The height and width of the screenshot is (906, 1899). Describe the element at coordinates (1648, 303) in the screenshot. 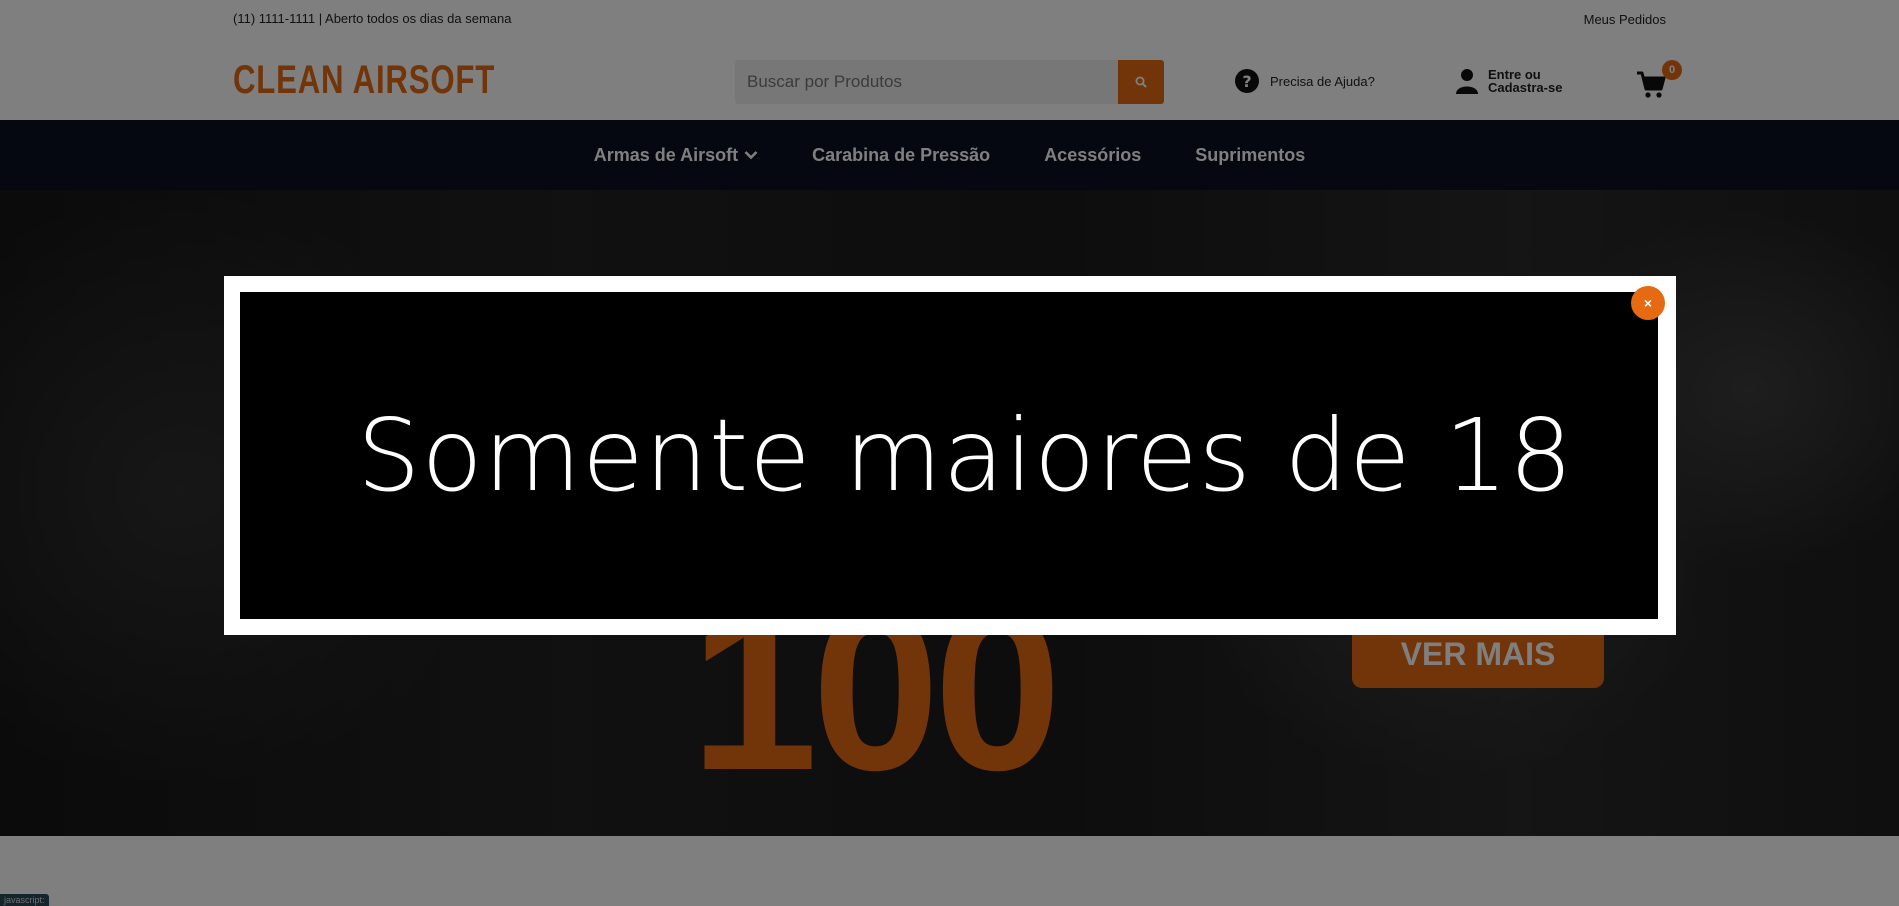

I see `modal-close-button: ×` at that location.